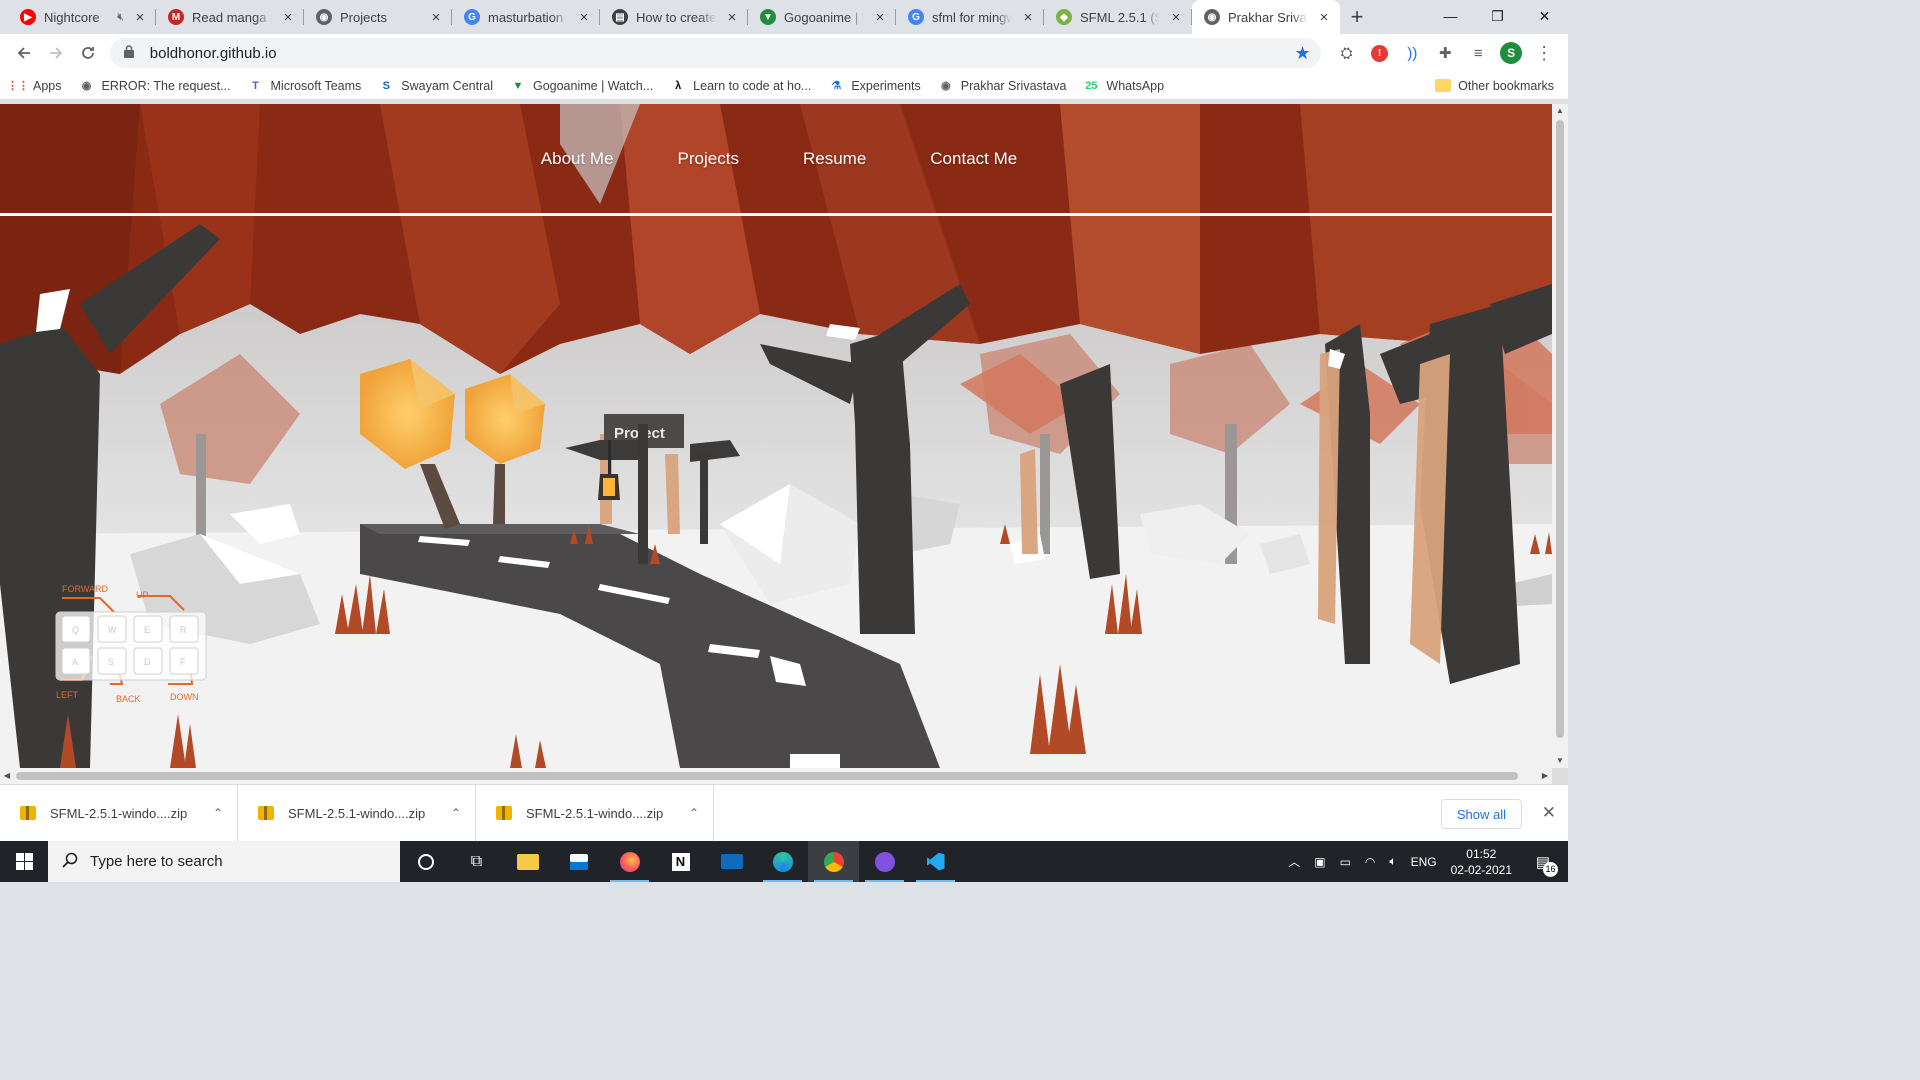  Describe the element at coordinates (363, 17) in the screenshot. I see `tab-title: Projects` at that location.